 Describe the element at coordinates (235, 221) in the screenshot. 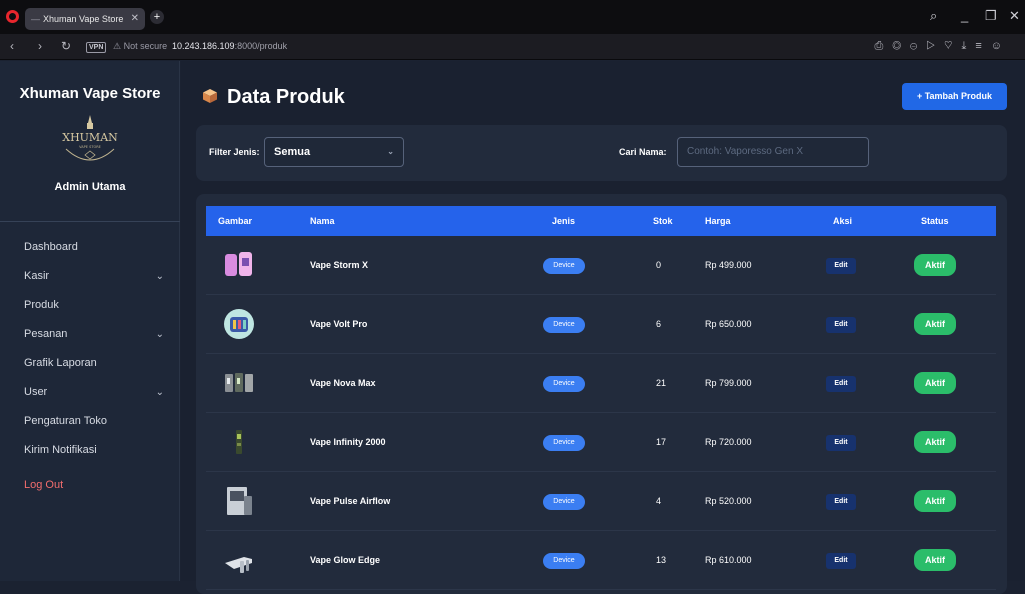

I see `column-header: Gambar` at that location.